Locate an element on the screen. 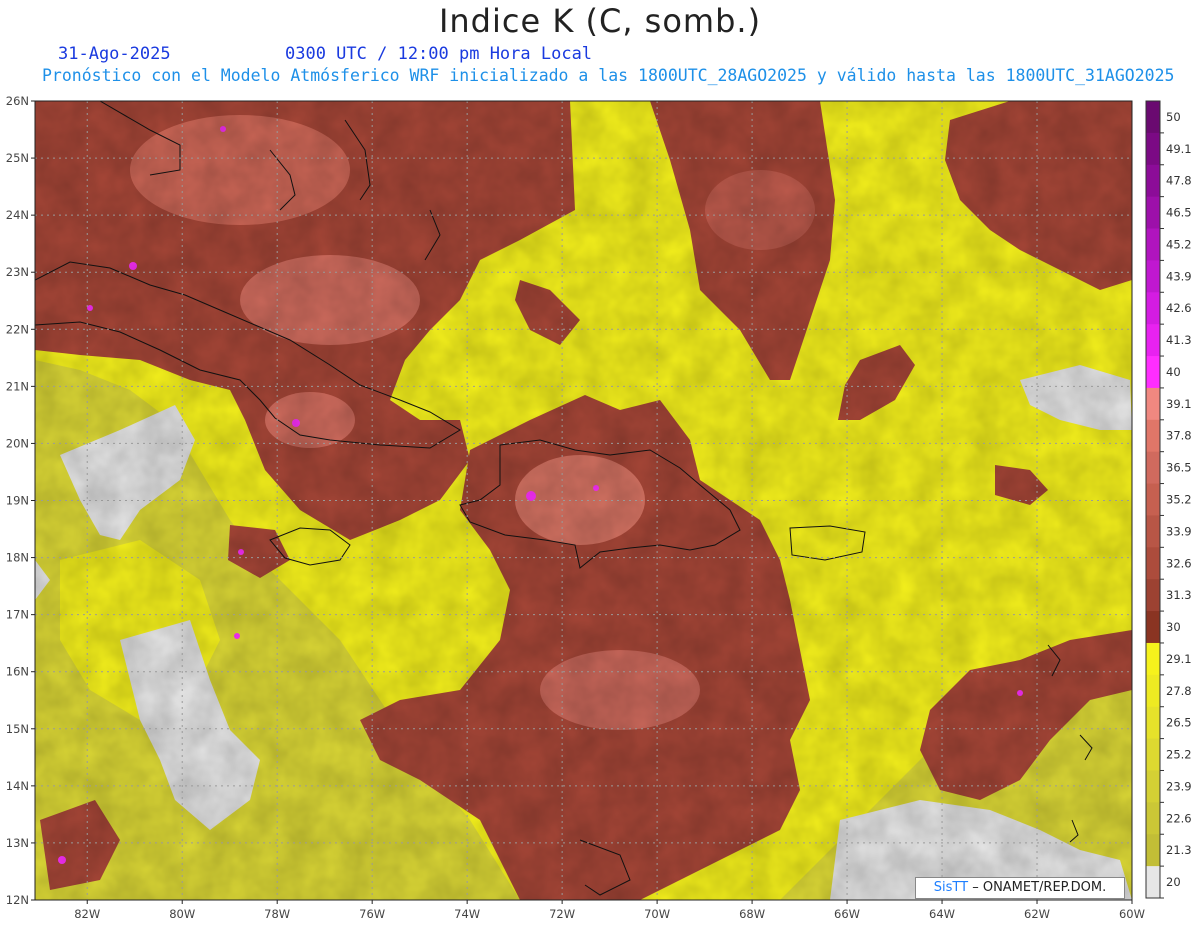 The width and height of the screenshot is (1200, 927). colorbar-label: 32.6 is located at coordinates (1179, 563).